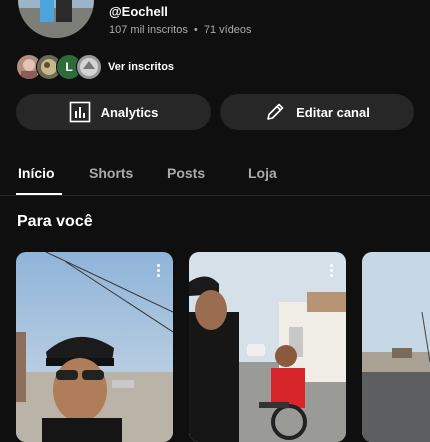 This screenshot has height=442, width=430. I want to click on tab-posts: Posts, so click(186, 173).